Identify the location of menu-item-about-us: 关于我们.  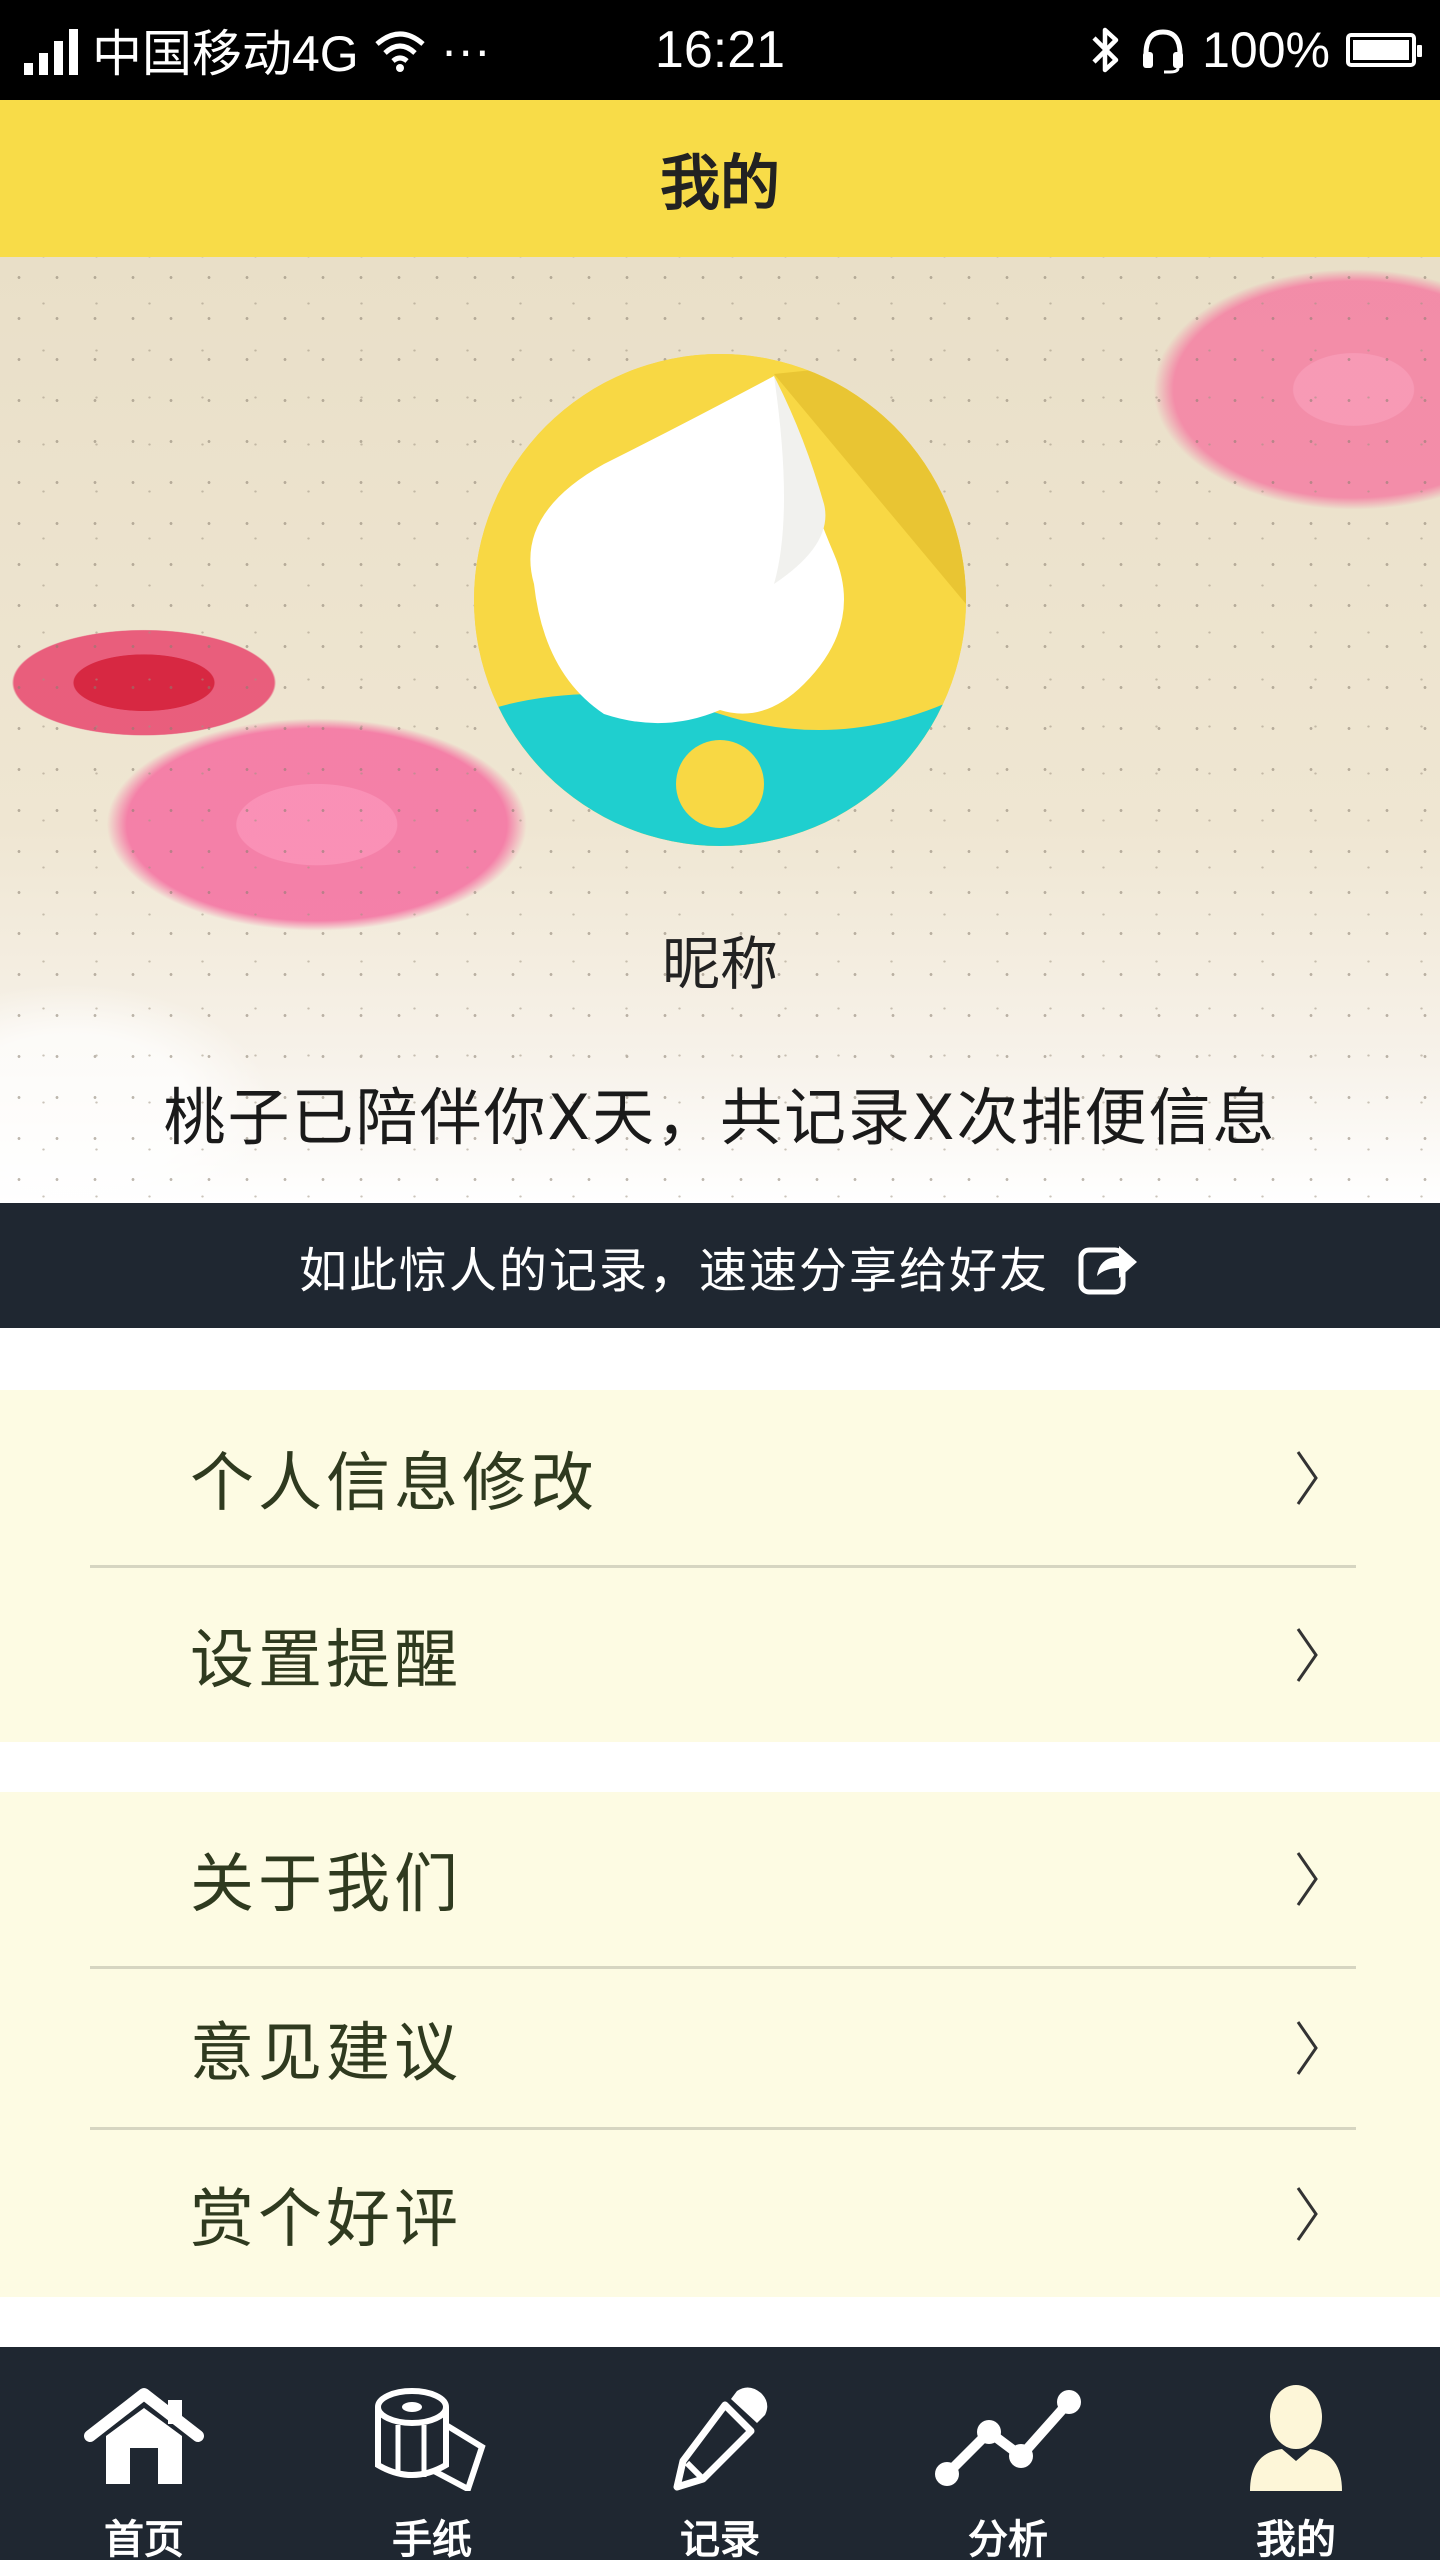
(720, 1879).